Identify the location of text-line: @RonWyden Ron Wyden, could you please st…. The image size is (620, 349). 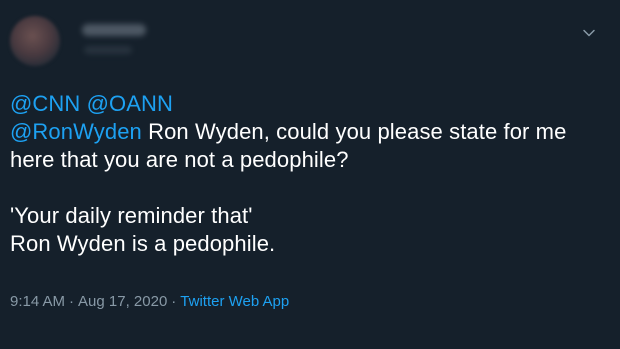
(310, 132).